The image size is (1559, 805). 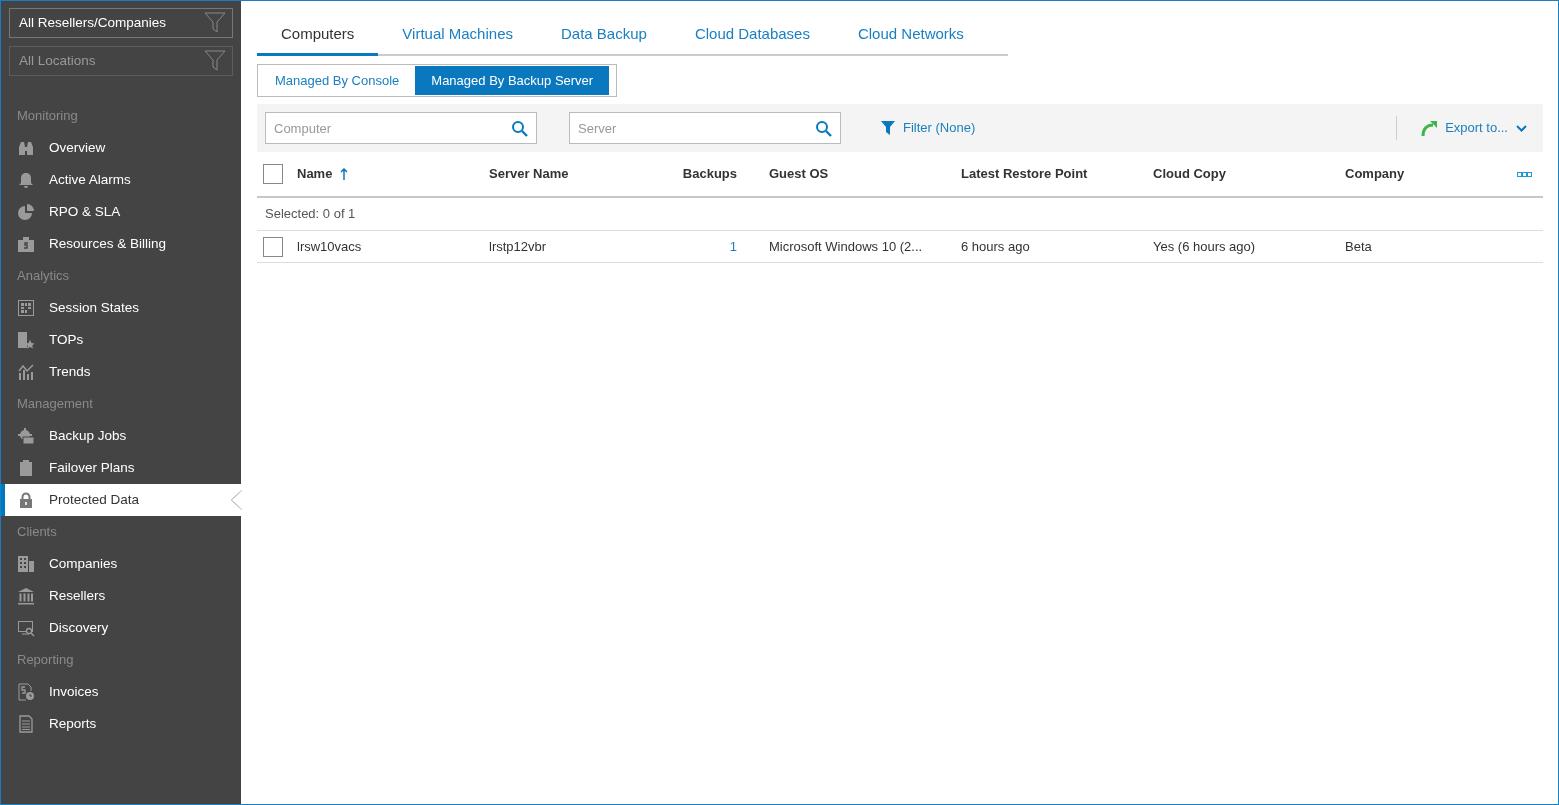 What do you see at coordinates (318, 35) in the screenshot?
I see `tab: Computers` at bounding box center [318, 35].